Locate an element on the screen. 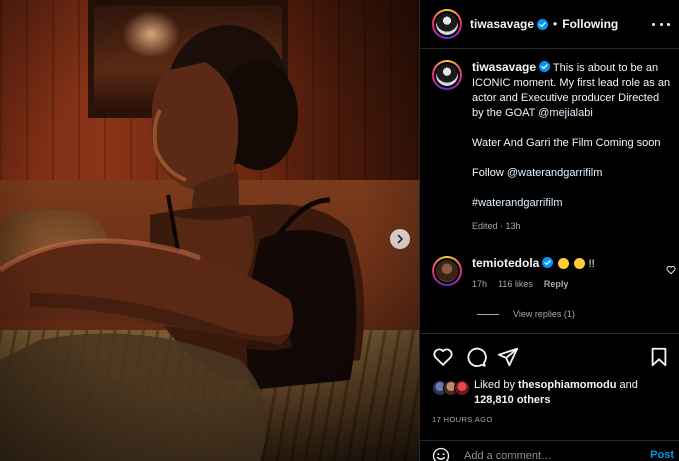 The height and width of the screenshot is (461, 679). heart-icon is located at coordinates (443, 357).